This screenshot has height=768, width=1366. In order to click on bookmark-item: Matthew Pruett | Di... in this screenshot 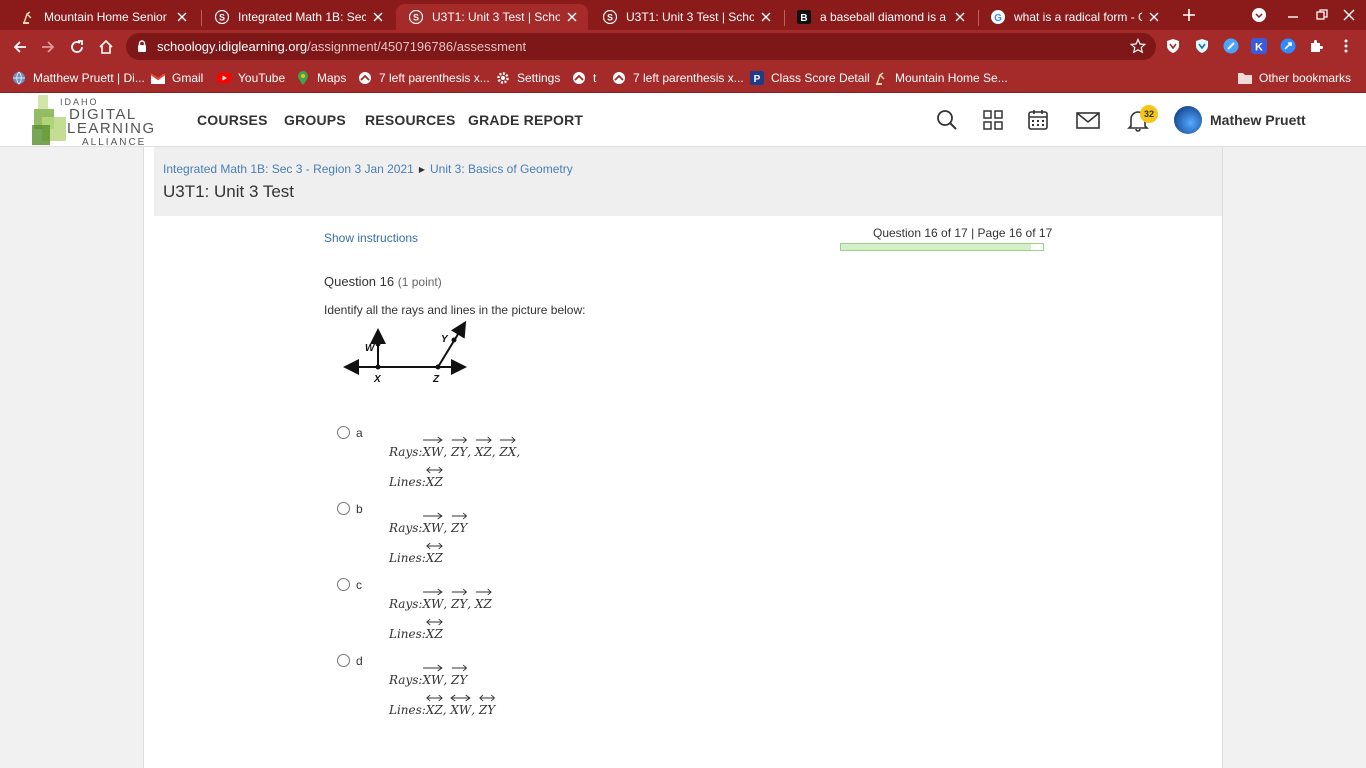, I will do `click(78, 78)`.